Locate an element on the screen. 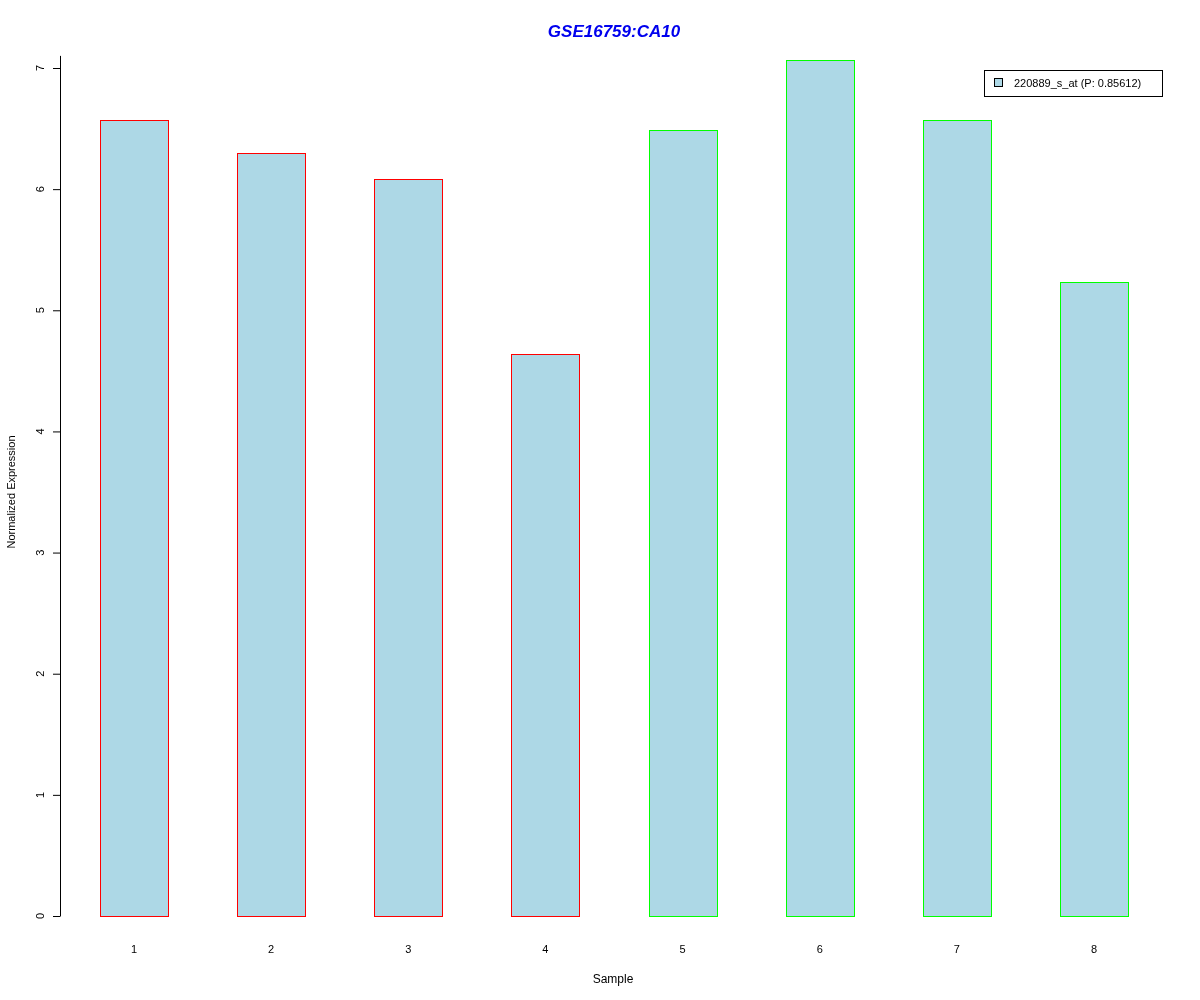  x-tick-label: 3 is located at coordinates (408, 949).